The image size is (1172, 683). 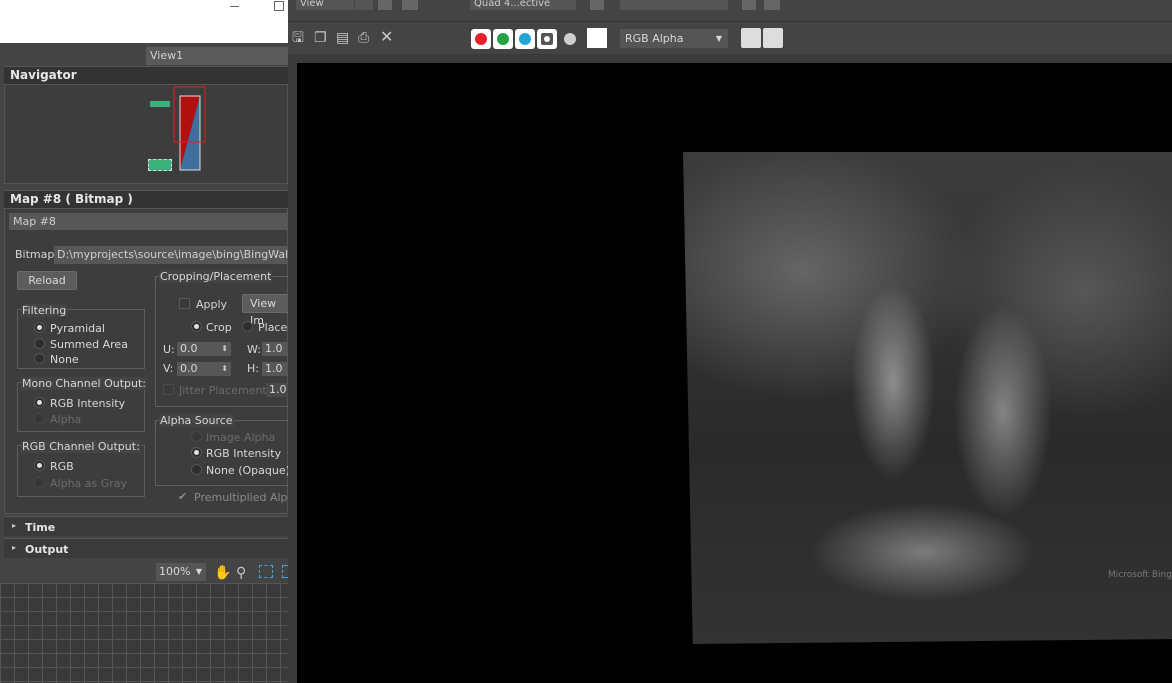 I want to click on alpha-channel-icon, so click(x=547, y=39).